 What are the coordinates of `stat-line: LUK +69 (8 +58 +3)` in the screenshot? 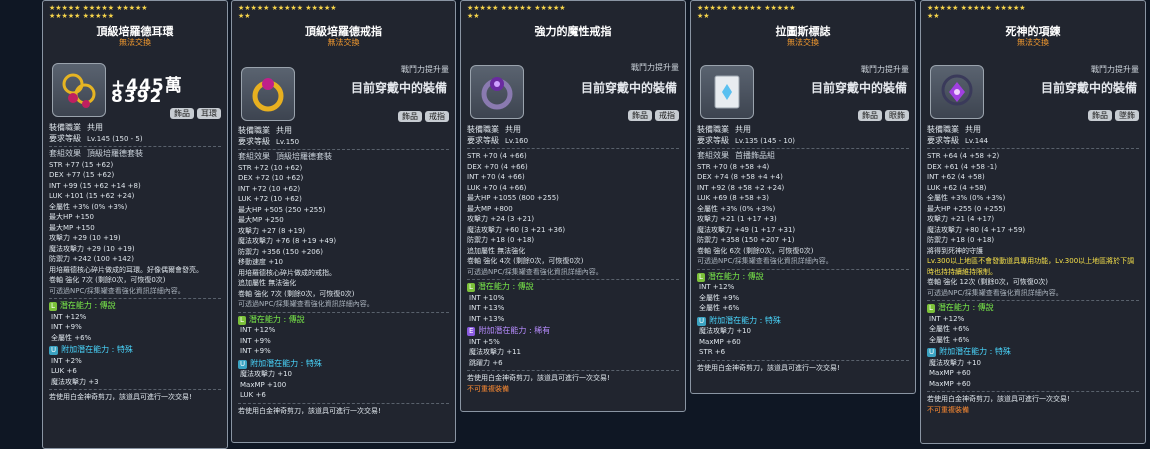 It's located at (733, 198).